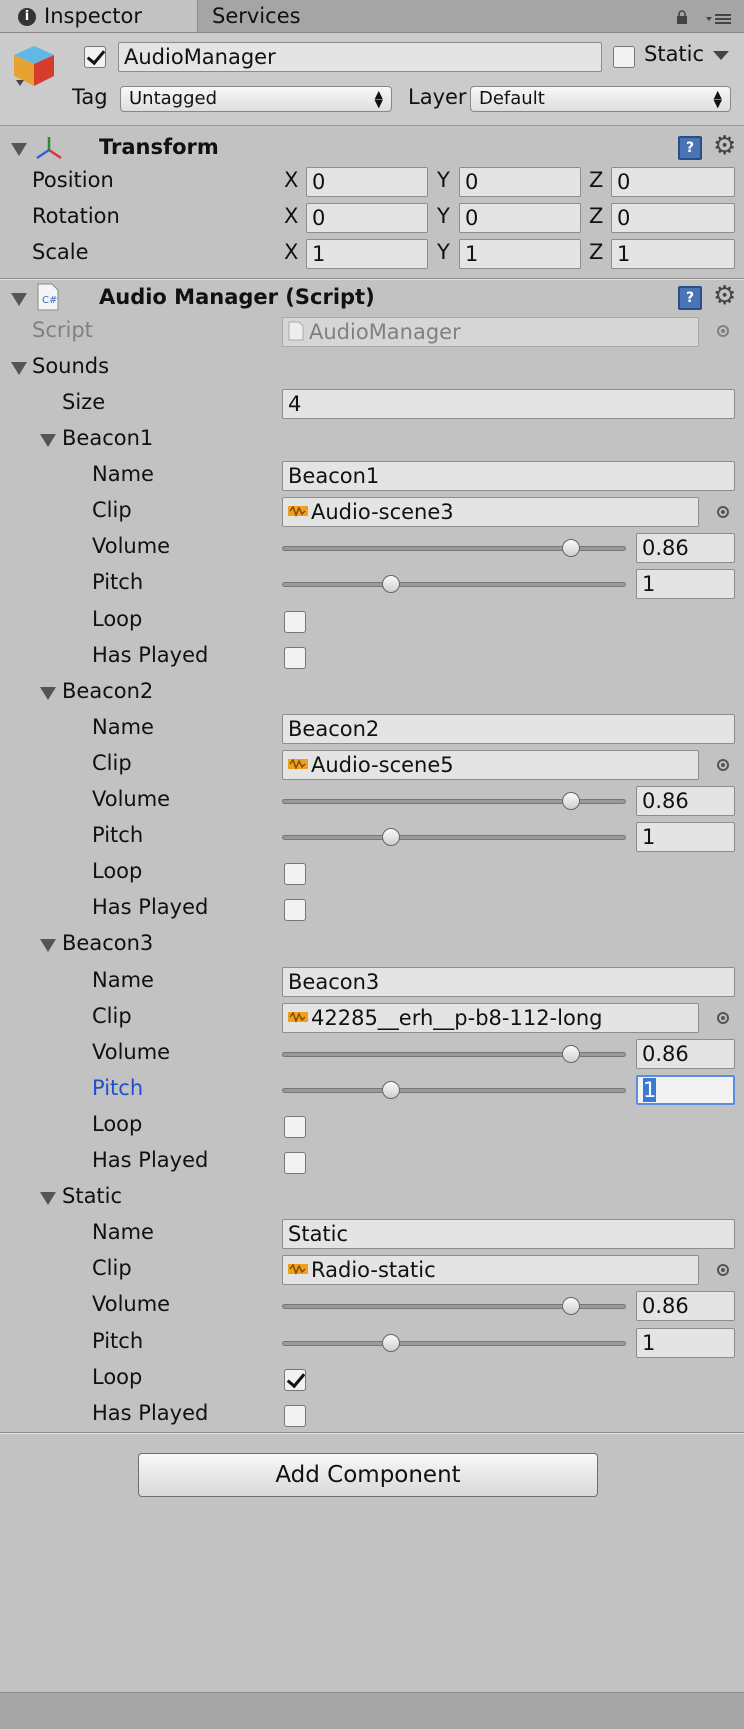  Describe the element at coordinates (84, 402) in the screenshot. I see `size-label: Size` at that location.